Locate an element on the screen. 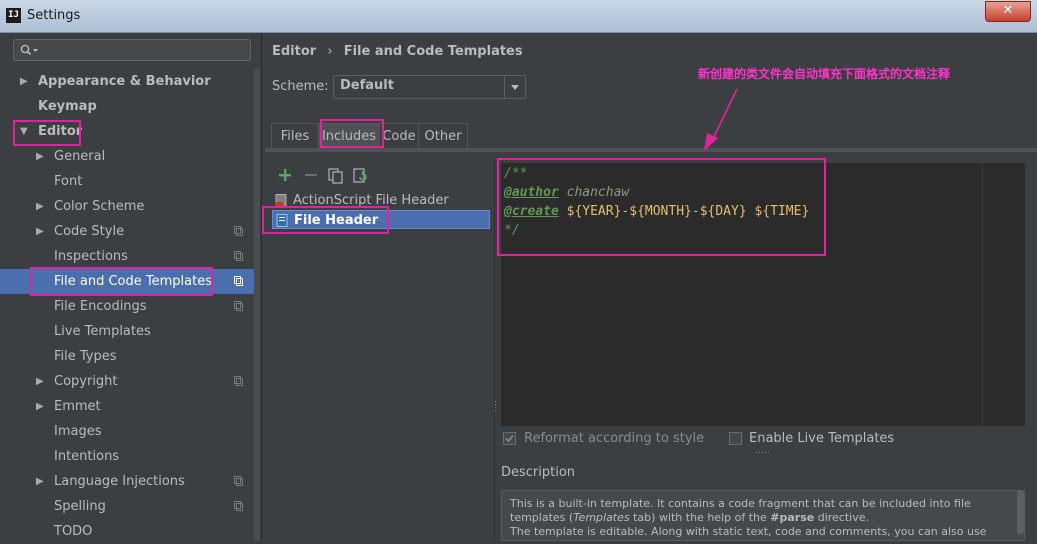 This screenshot has width=1037, height=544. tab-code: Code is located at coordinates (399, 135).